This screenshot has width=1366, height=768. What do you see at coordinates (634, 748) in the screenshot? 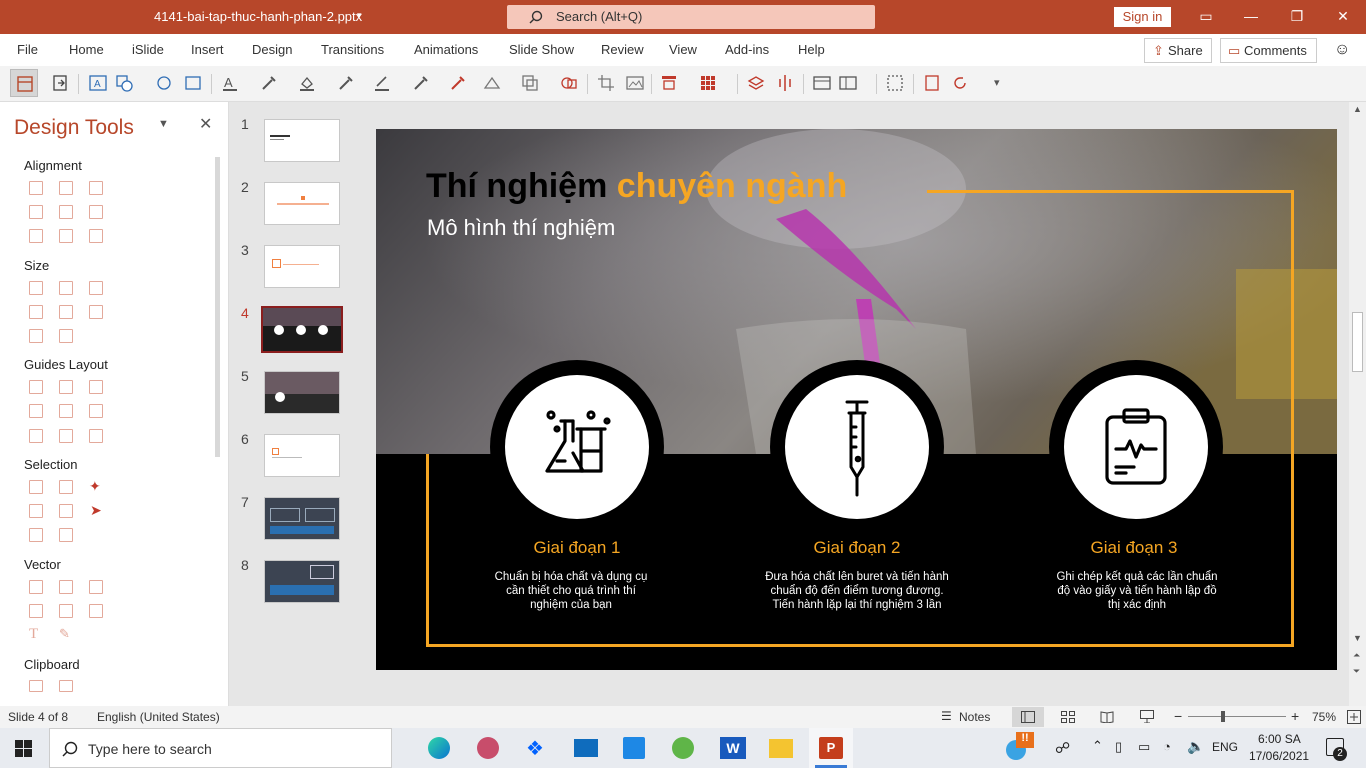
I see `store-icon` at bounding box center [634, 748].